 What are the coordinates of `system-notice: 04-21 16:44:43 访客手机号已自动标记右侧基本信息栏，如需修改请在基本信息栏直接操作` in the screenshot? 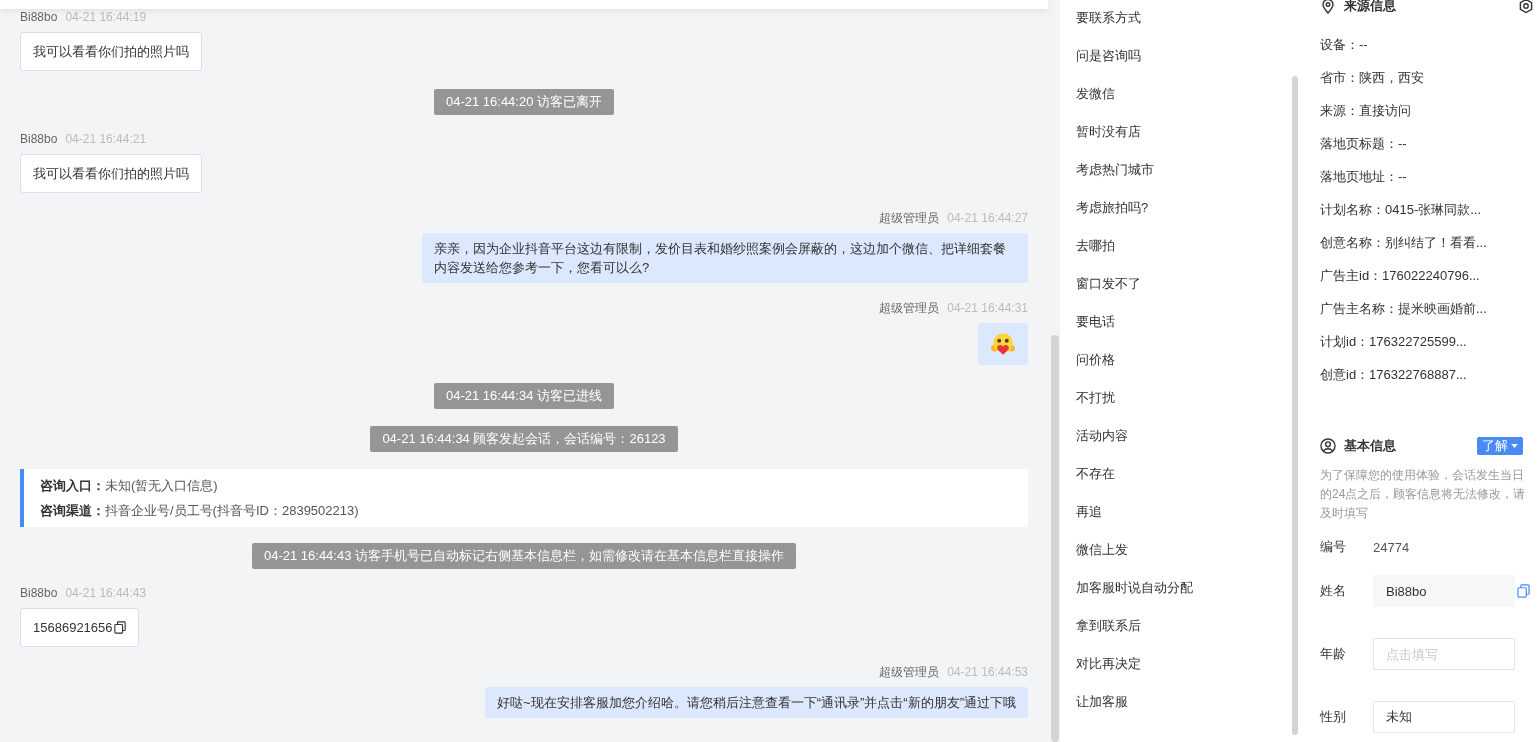 It's located at (524, 556).